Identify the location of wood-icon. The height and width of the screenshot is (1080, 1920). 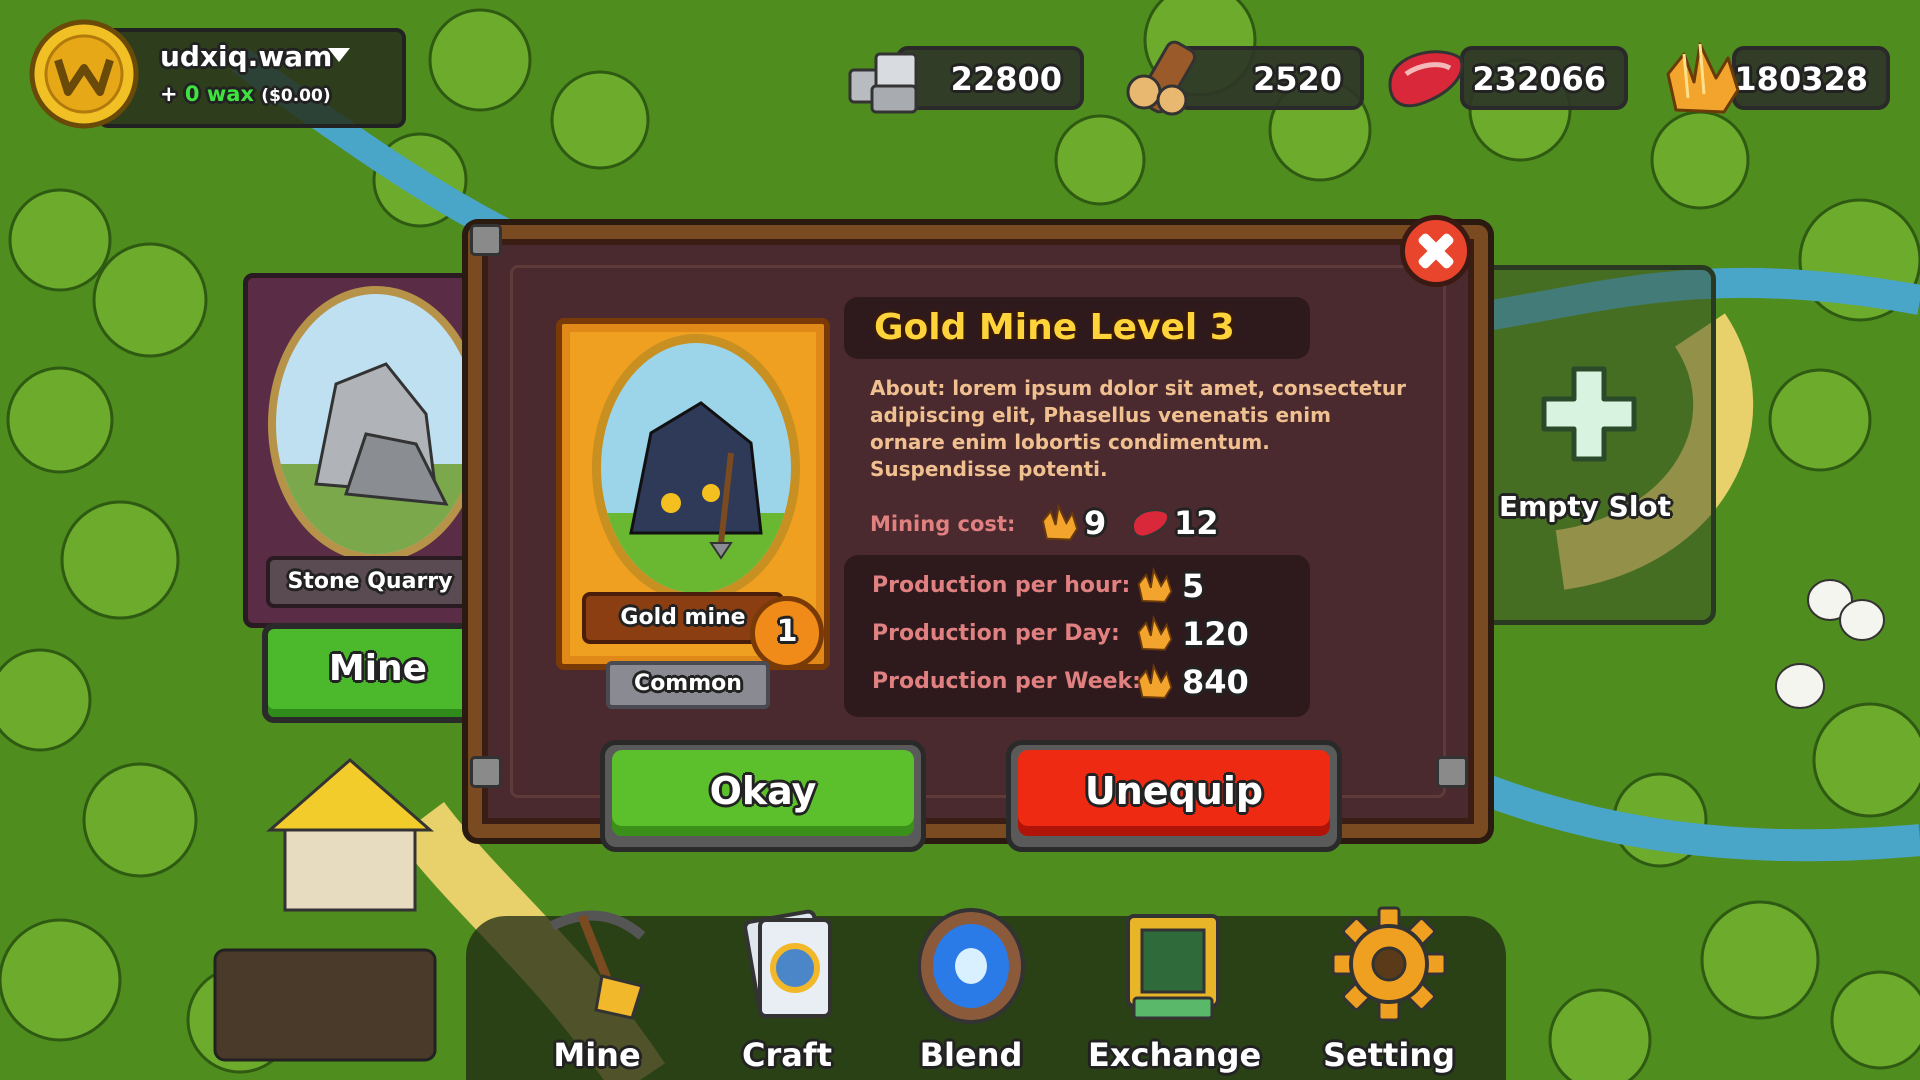
(1161, 78).